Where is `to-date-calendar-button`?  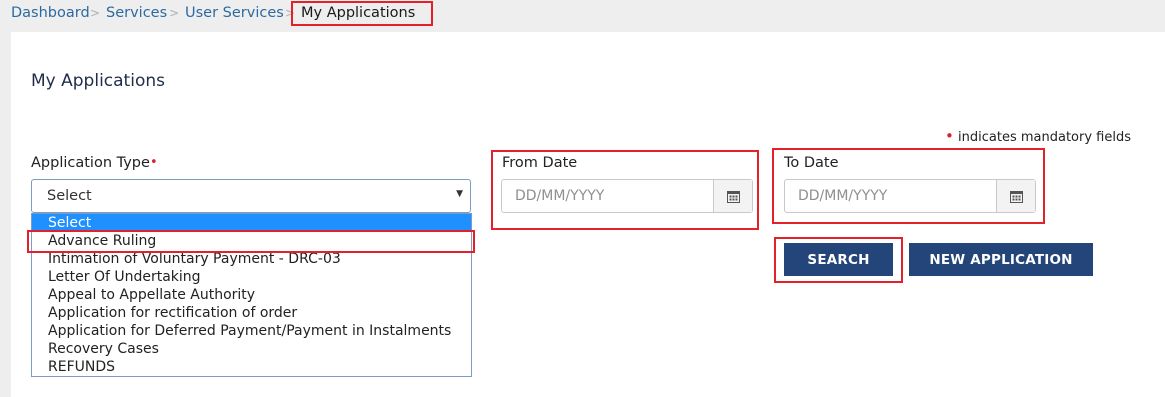 to-date-calendar-button is located at coordinates (1015, 196).